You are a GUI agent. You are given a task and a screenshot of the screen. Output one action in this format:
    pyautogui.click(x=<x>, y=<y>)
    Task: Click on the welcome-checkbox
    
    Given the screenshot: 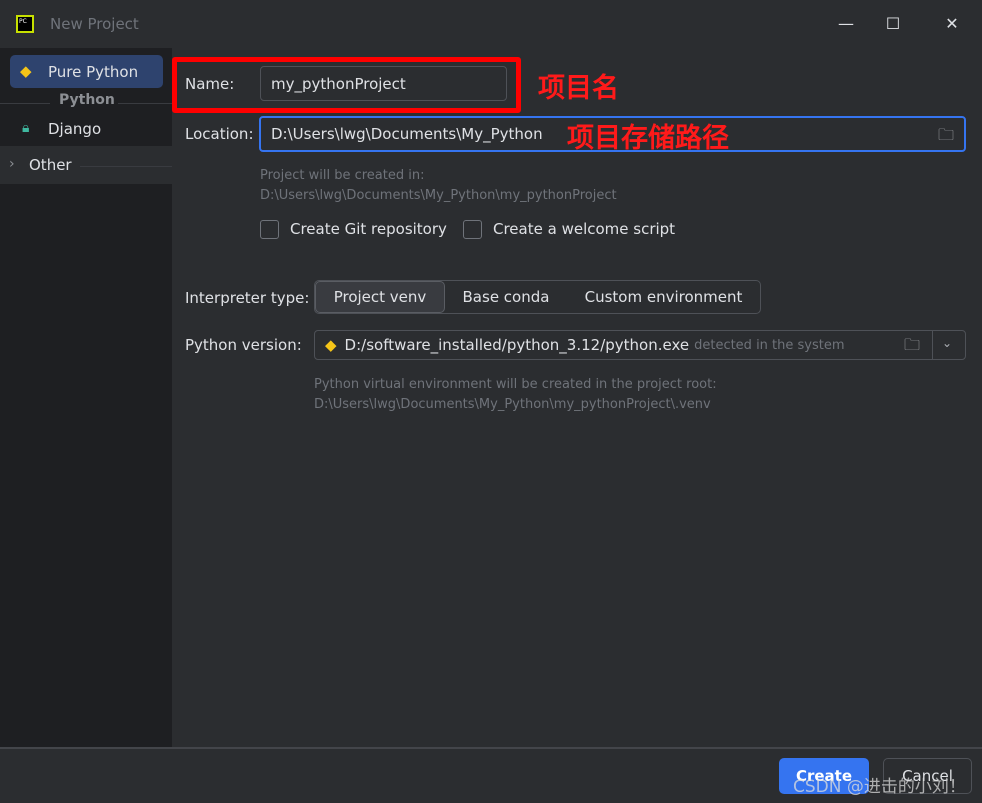 What is the action you would take?
    pyautogui.click(x=472, y=229)
    